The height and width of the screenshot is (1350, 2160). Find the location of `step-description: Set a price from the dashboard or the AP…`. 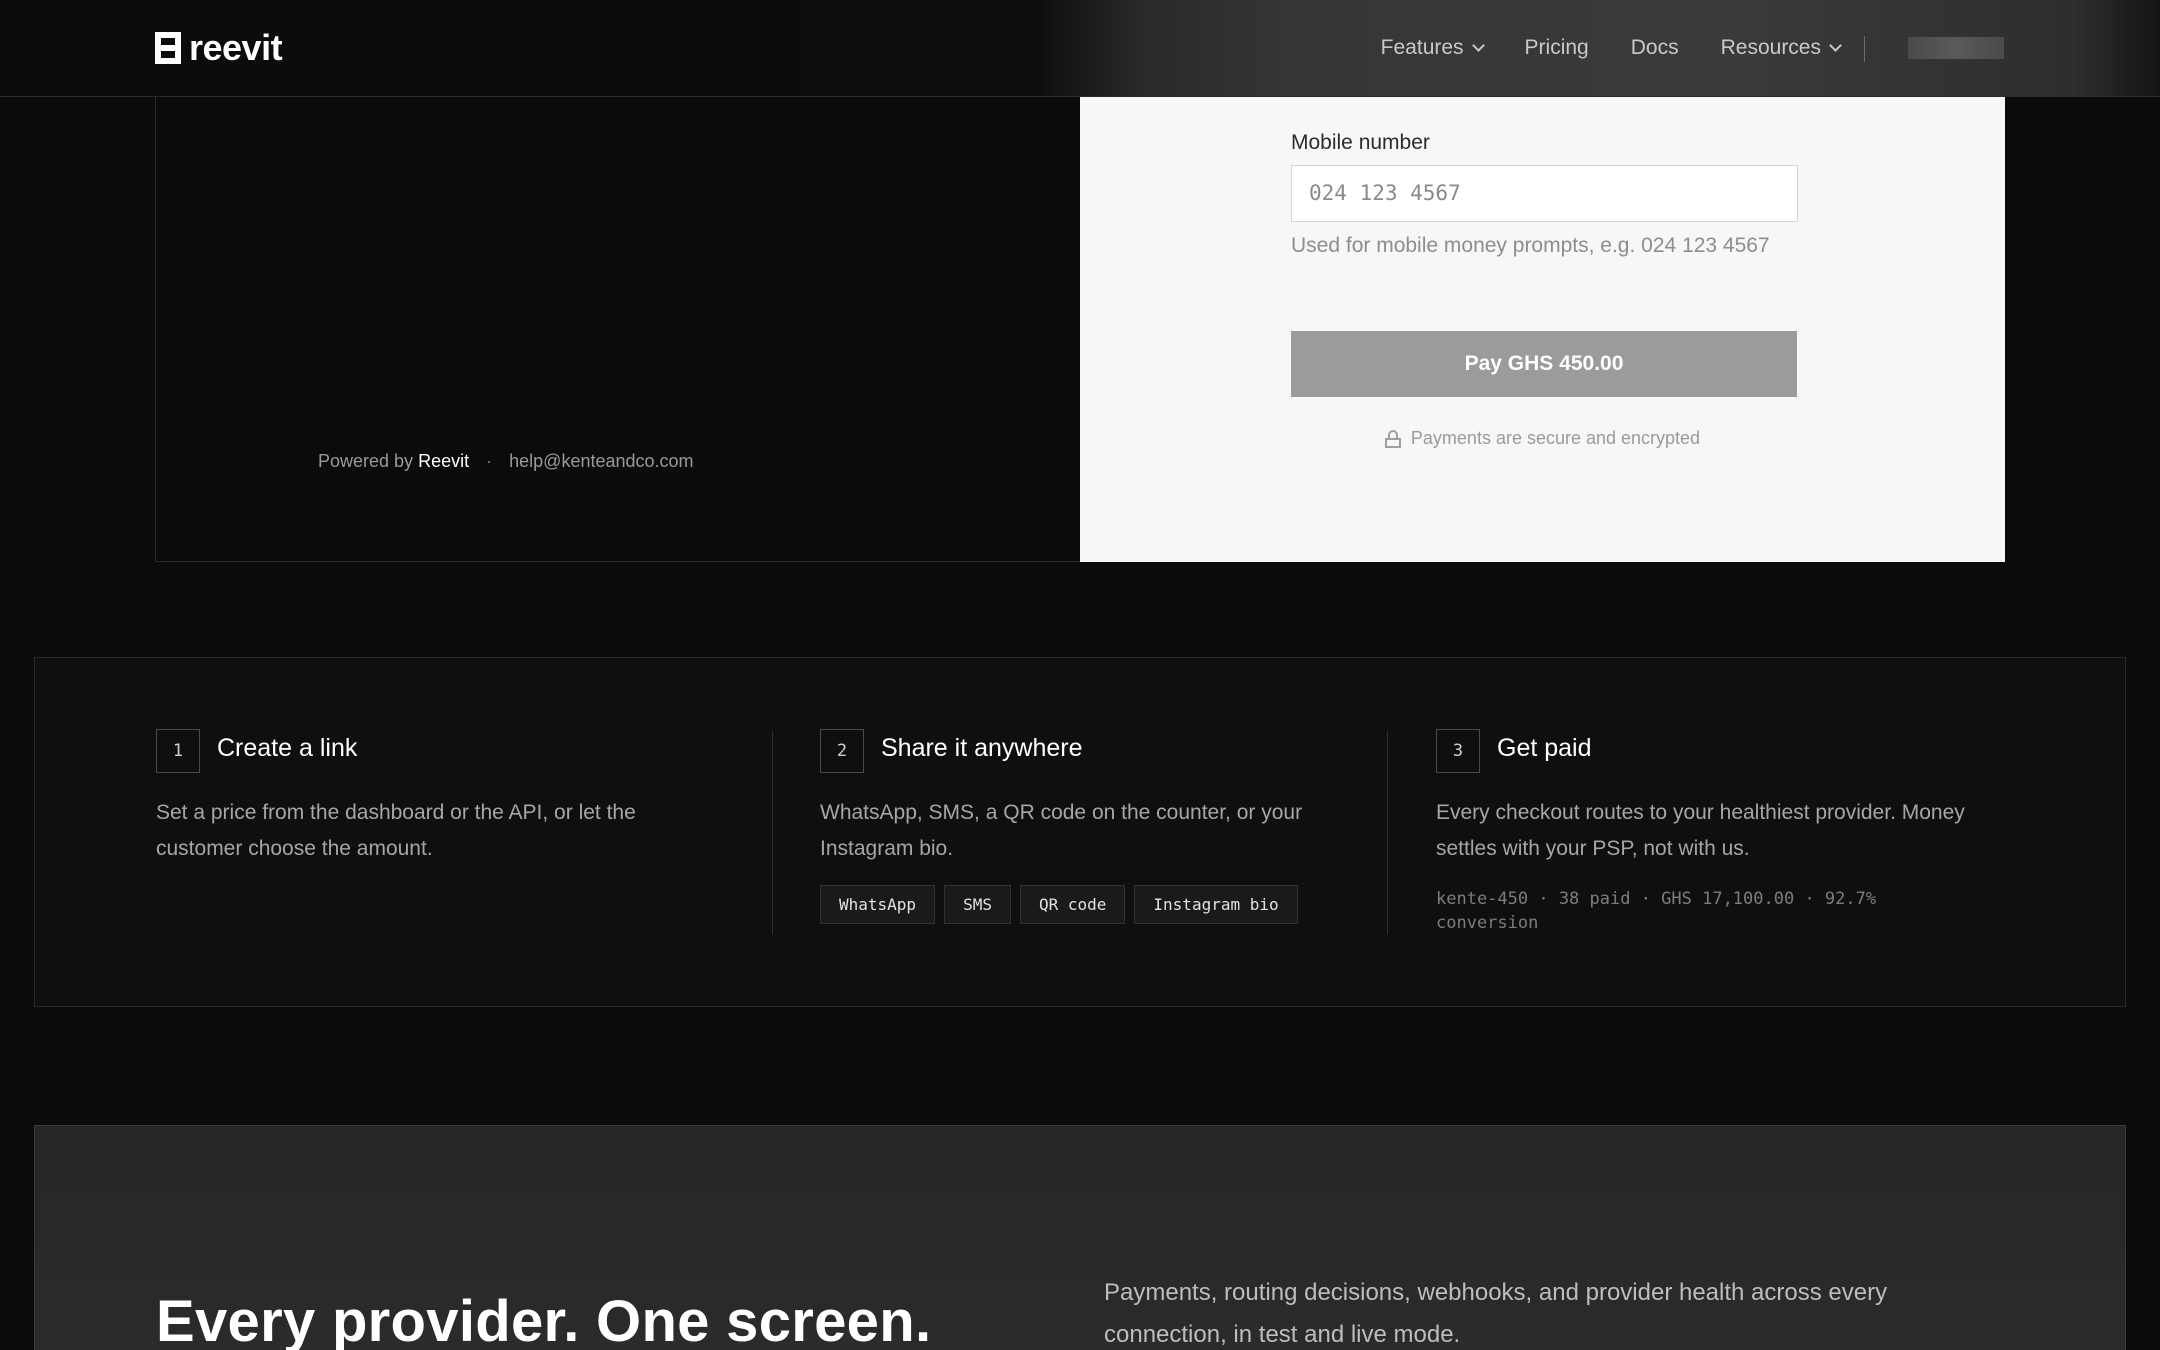

step-description: Set a price from the dashboard or the AP… is located at coordinates (396, 830).